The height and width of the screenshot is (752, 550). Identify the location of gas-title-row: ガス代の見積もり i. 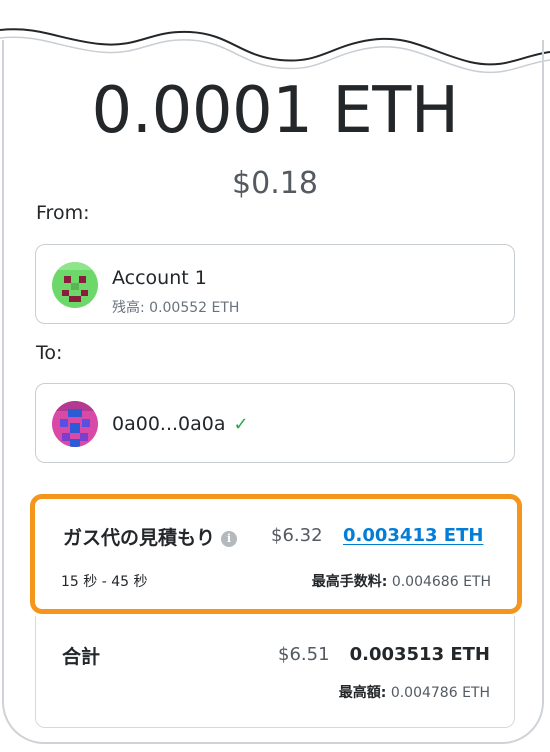
(150, 536).